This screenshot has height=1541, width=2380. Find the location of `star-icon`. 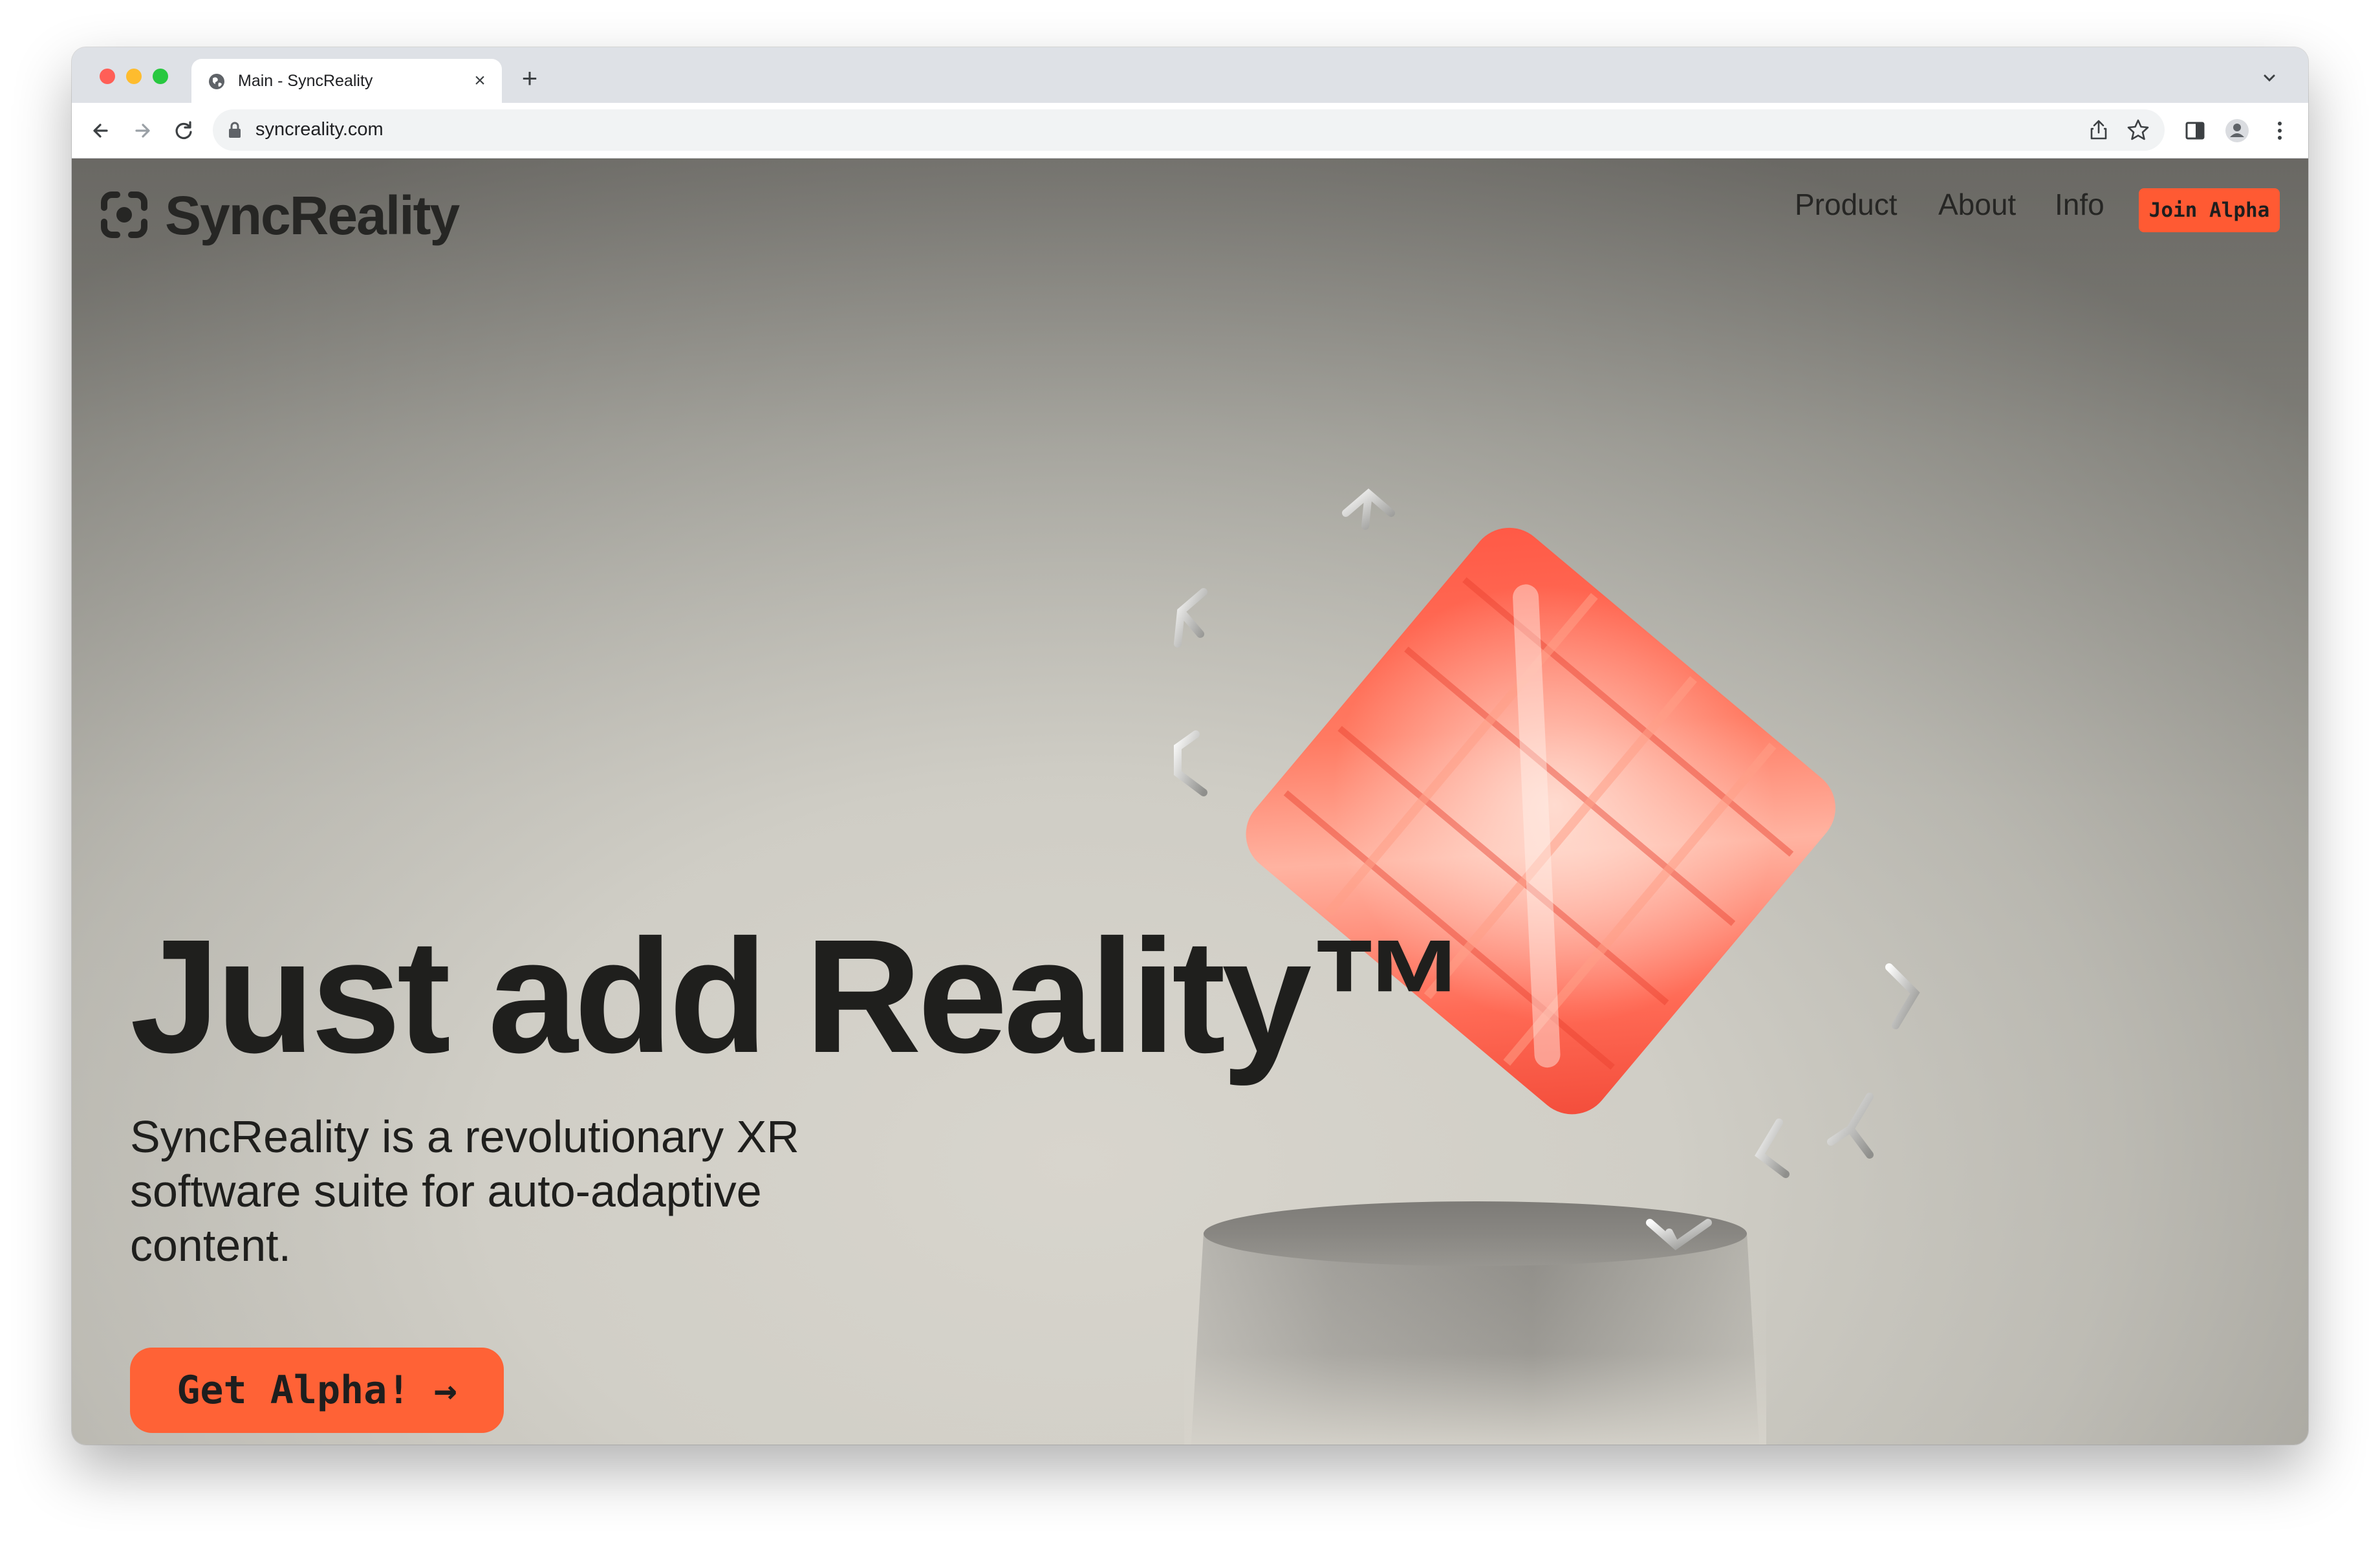

star-icon is located at coordinates (2138, 130).